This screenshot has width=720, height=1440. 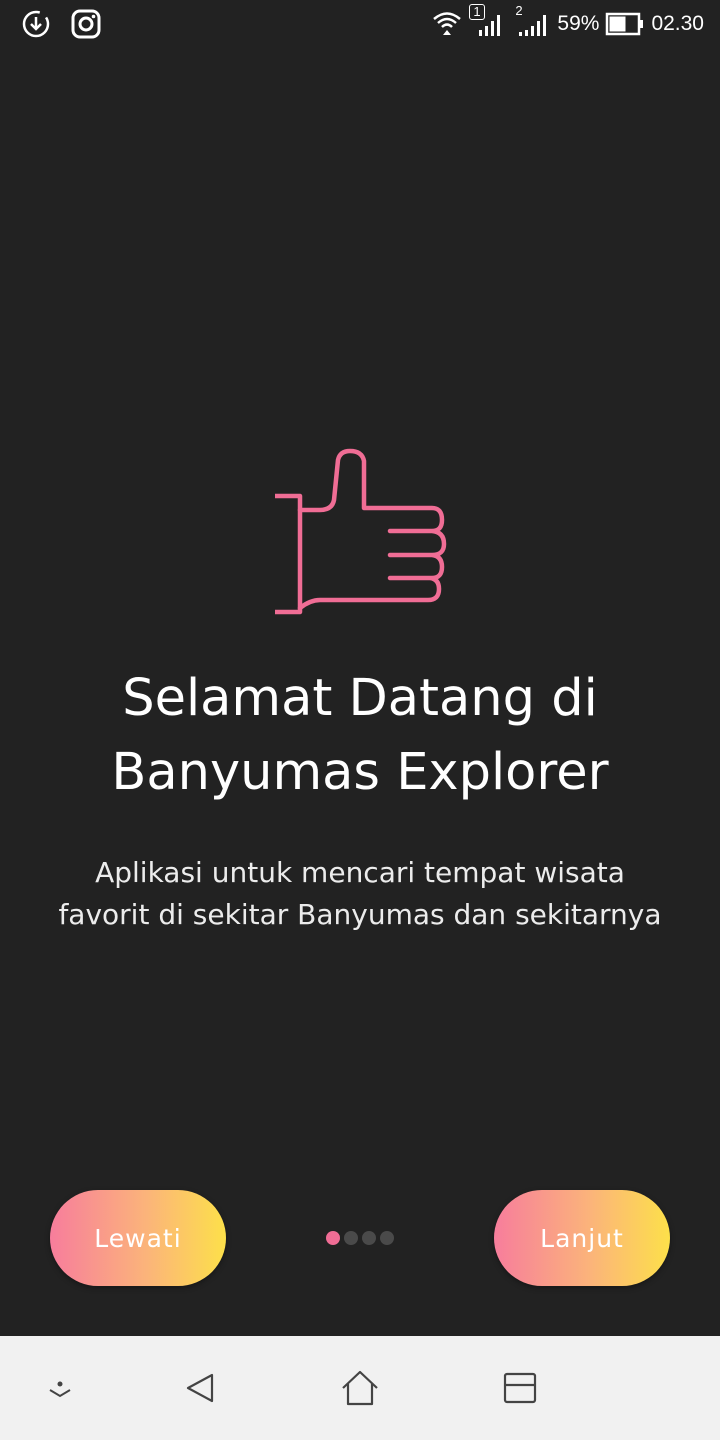 What do you see at coordinates (86, 24) in the screenshot?
I see `instagram-icon` at bounding box center [86, 24].